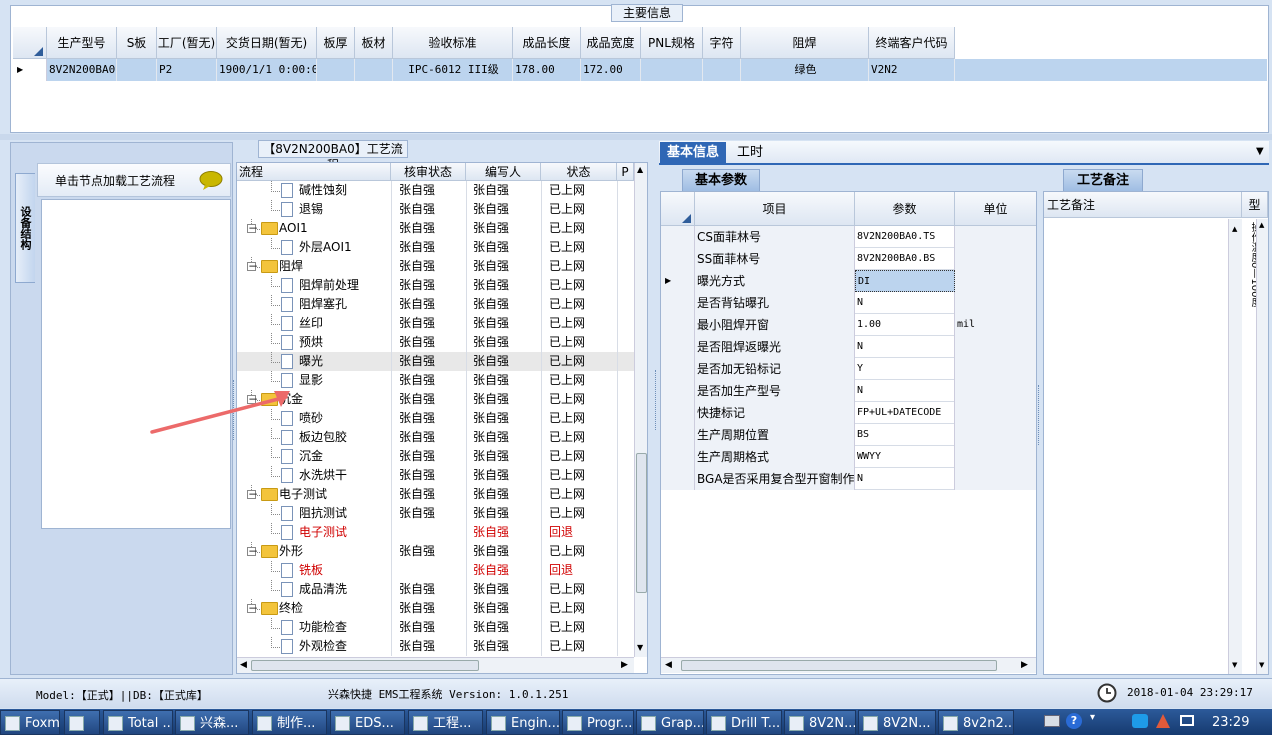 Image resolution: width=1272 pixels, height=735 pixels. What do you see at coordinates (437, 589) in the screenshot?
I see `tree-row: 成品清洗 张自强 张自强 已上网` at bounding box center [437, 589].